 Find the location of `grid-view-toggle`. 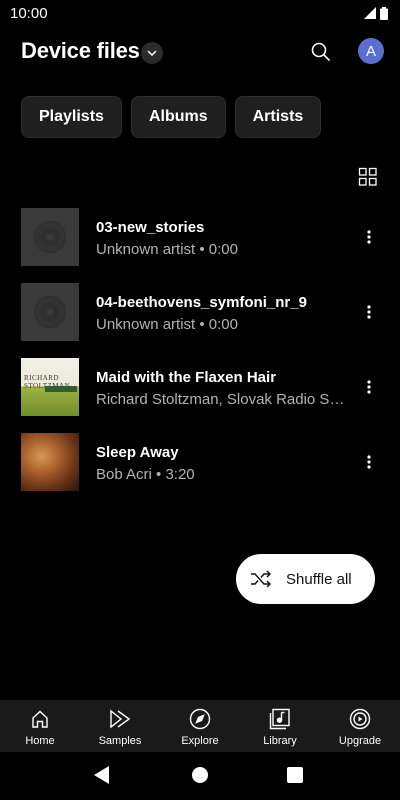

grid-view-toggle is located at coordinates (368, 177).